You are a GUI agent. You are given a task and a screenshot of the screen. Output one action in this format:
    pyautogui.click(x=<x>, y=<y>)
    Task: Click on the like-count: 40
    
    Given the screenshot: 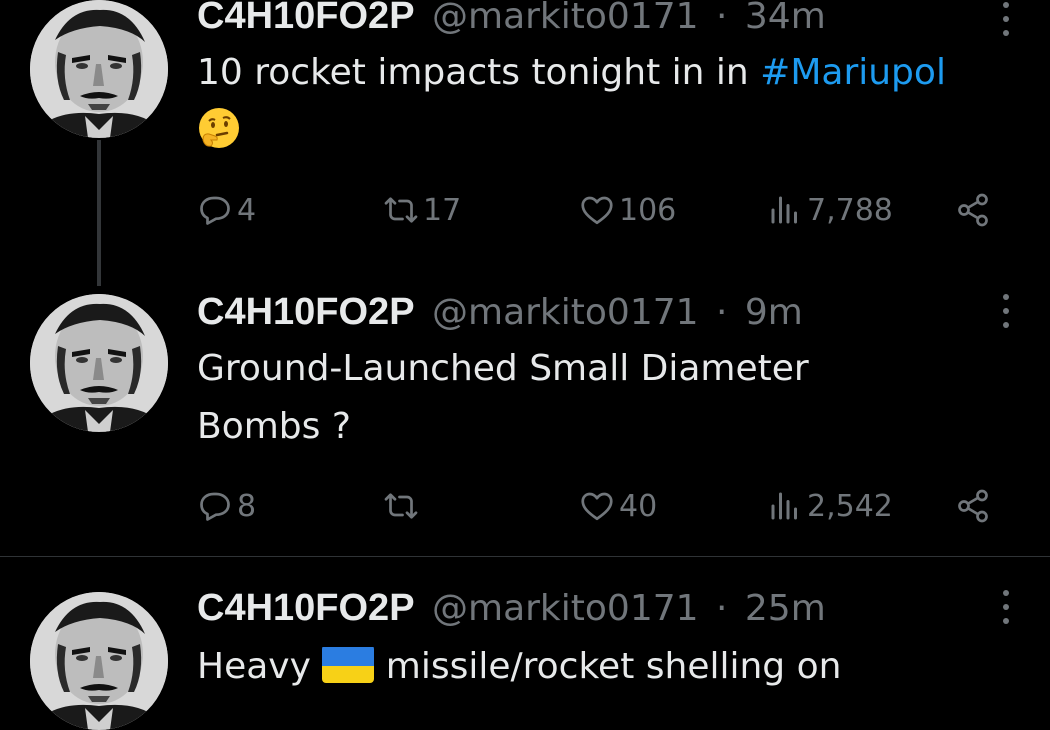 What is the action you would take?
    pyautogui.click(x=638, y=506)
    